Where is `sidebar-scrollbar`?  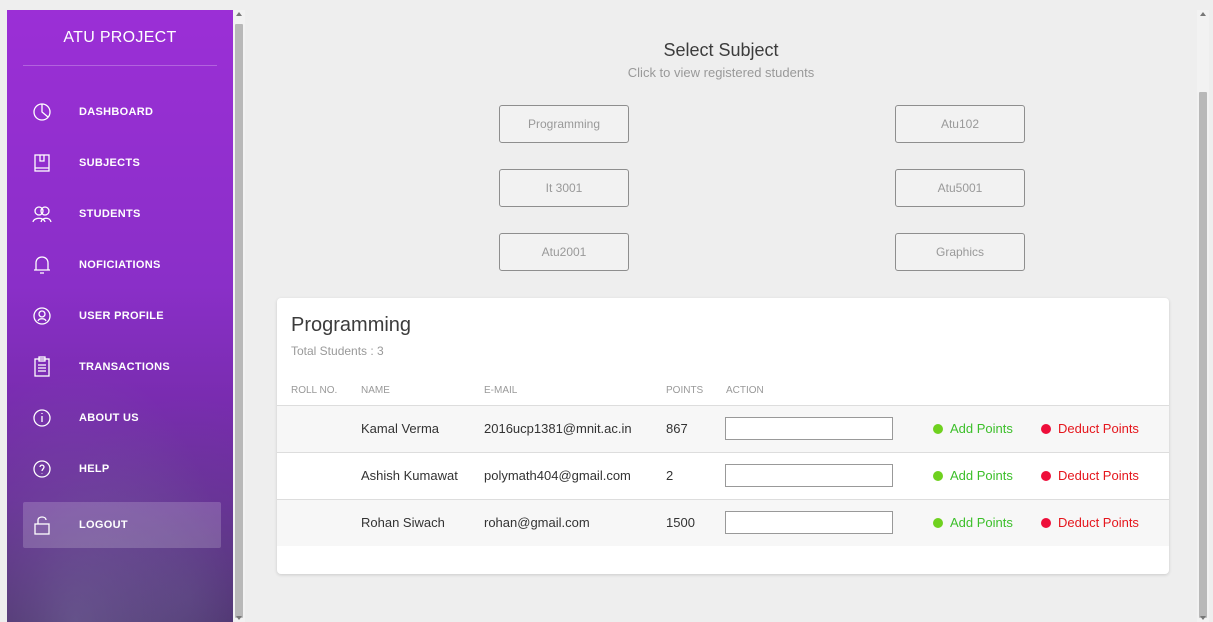
sidebar-scrollbar is located at coordinates (239, 316).